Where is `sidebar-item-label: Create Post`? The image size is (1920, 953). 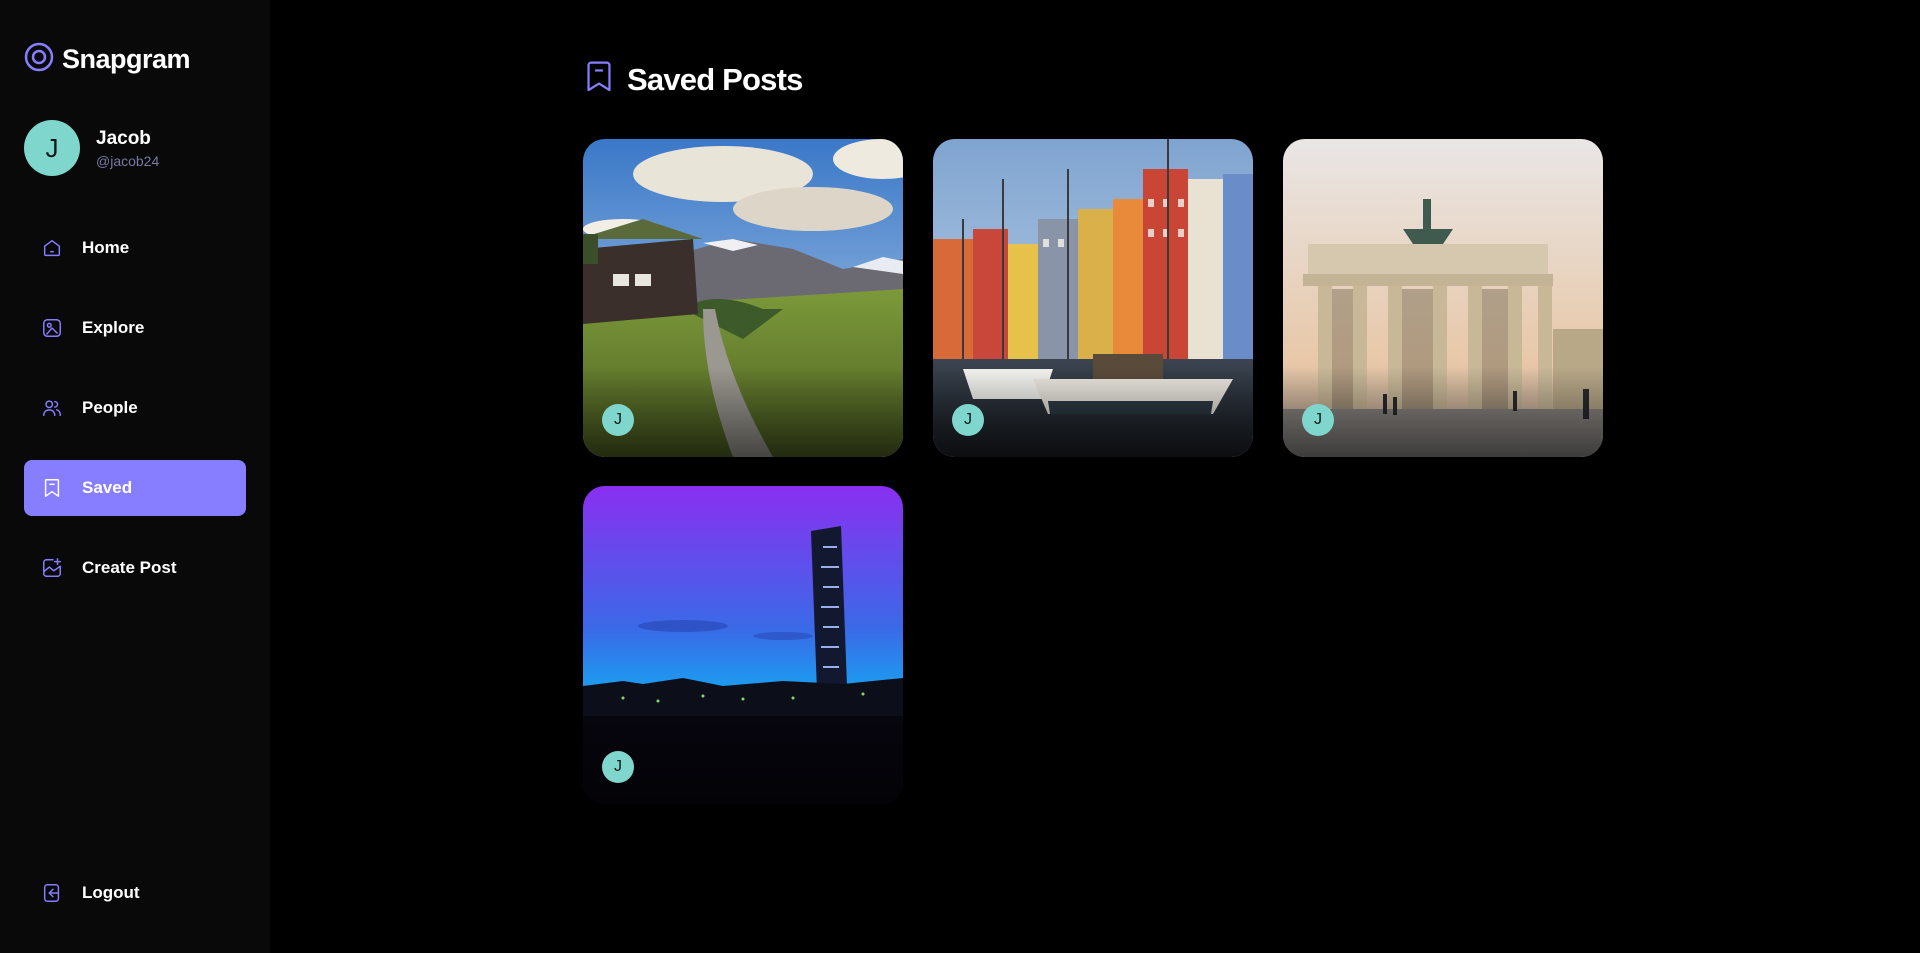 sidebar-item-label: Create Post is located at coordinates (129, 567).